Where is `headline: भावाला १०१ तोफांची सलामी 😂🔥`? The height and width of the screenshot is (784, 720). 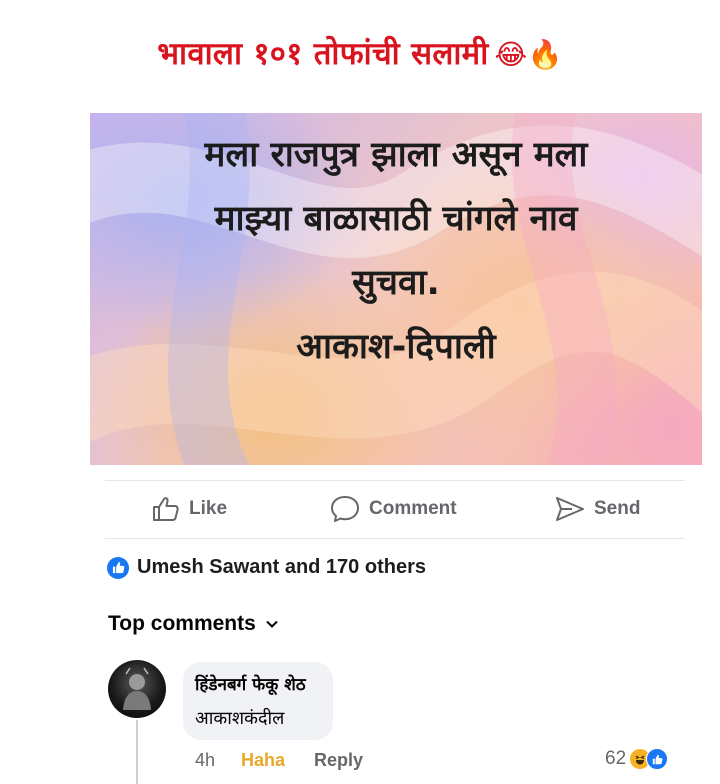 headline: भावाला १०१ तोफांची सलामी 😂🔥 is located at coordinates (360, 53).